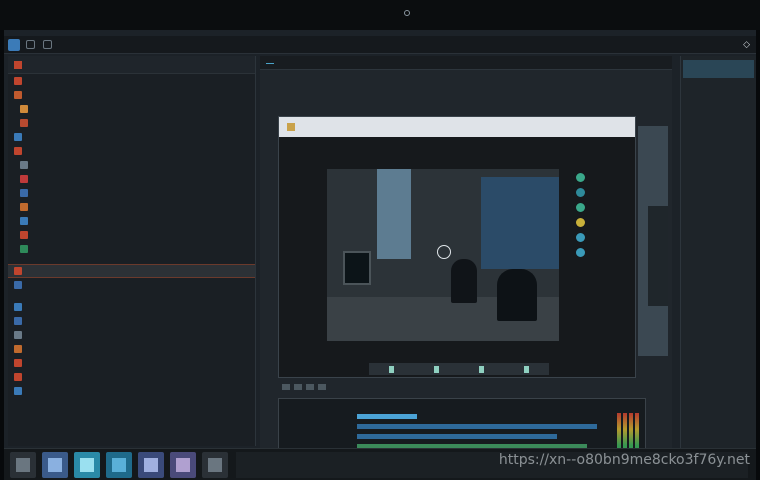  Describe the element at coordinates (357, 268) in the screenshot. I see `video-monitor-shape` at that location.